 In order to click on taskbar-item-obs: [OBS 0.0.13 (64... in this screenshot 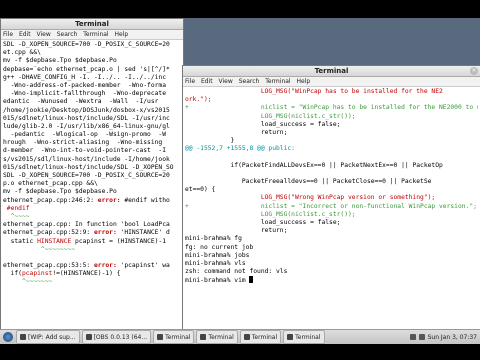, I will do `click(116, 337)`.